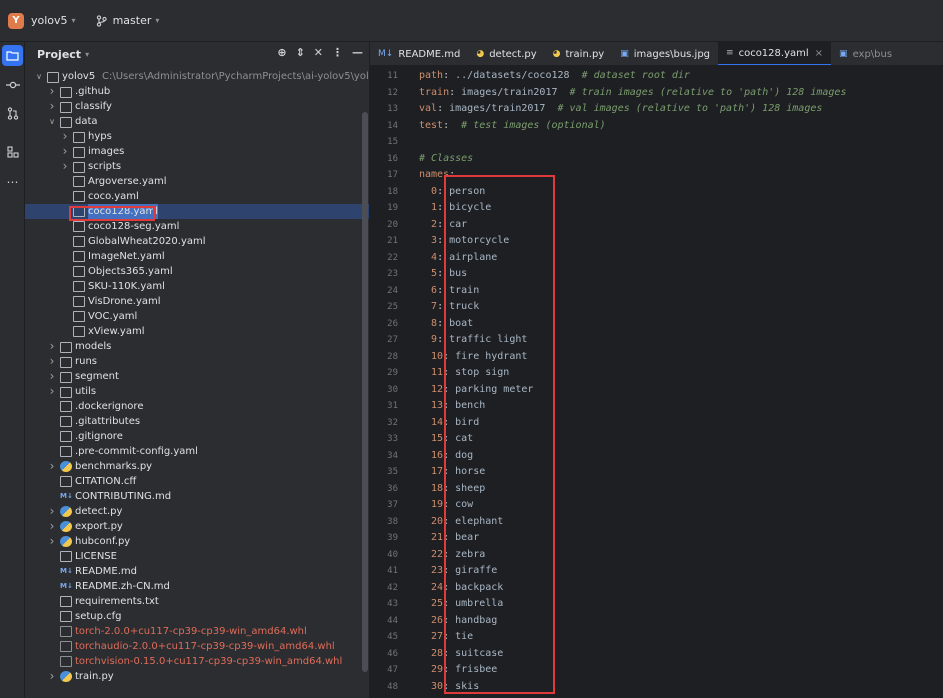  Describe the element at coordinates (197, 556) in the screenshot. I see `tree-file: LICENSE` at that location.